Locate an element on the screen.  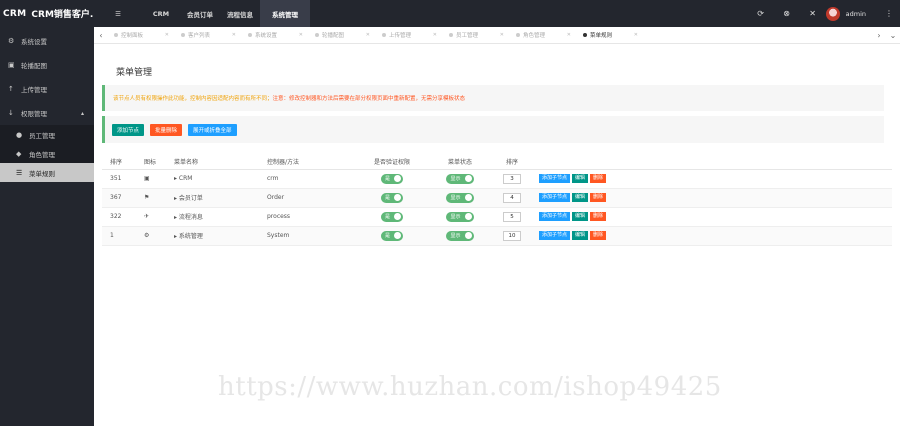
chevron-down-icon: ⌄ is located at coordinates (893, 35).